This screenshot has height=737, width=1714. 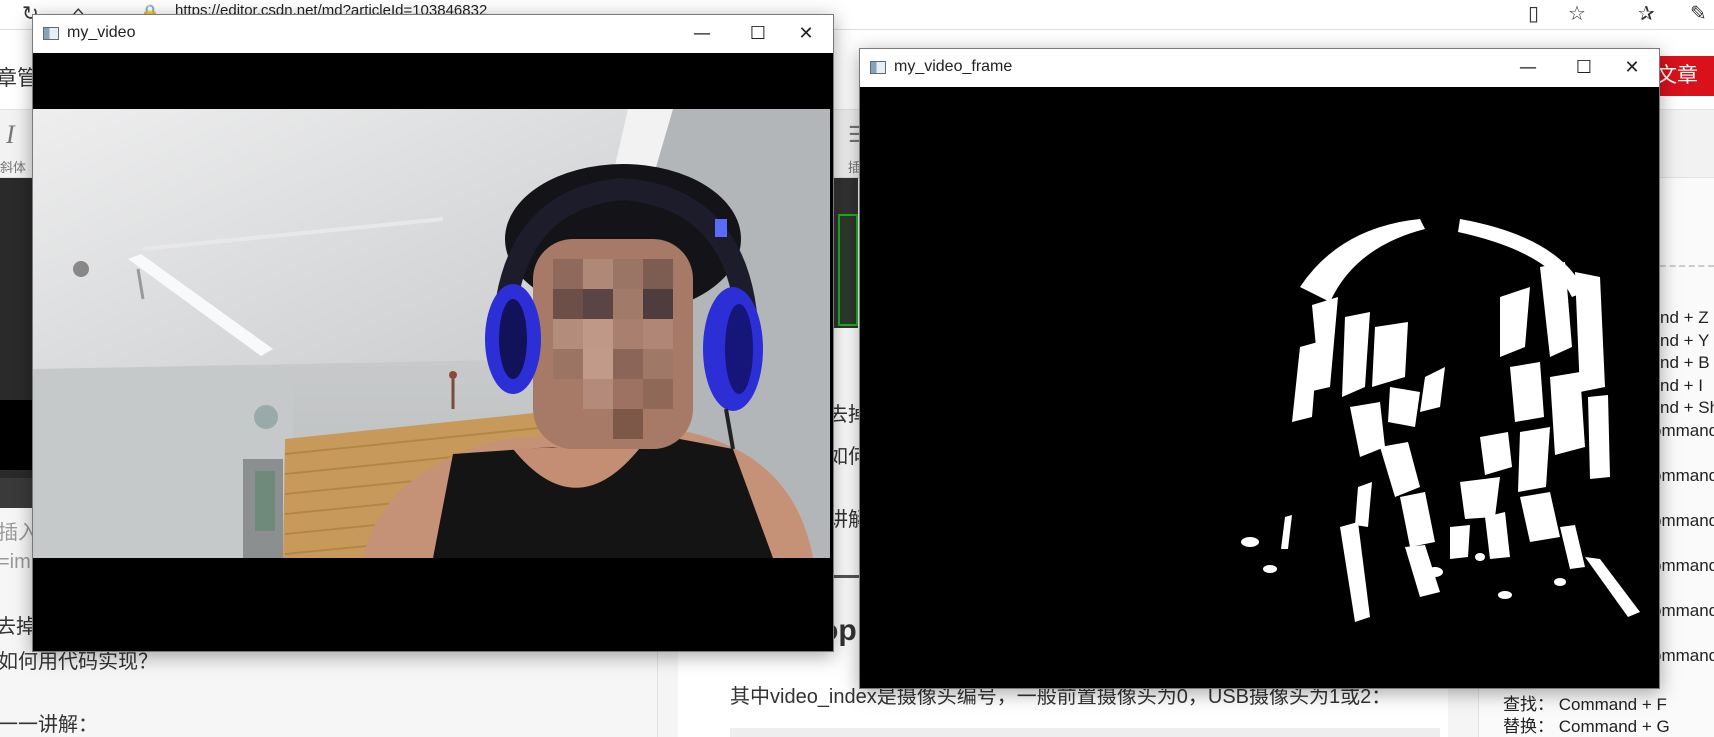 What do you see at coordinates (953, 66) in the screenshot?
I see `window-title: my_video_frame` at bounding box center [953, 66].